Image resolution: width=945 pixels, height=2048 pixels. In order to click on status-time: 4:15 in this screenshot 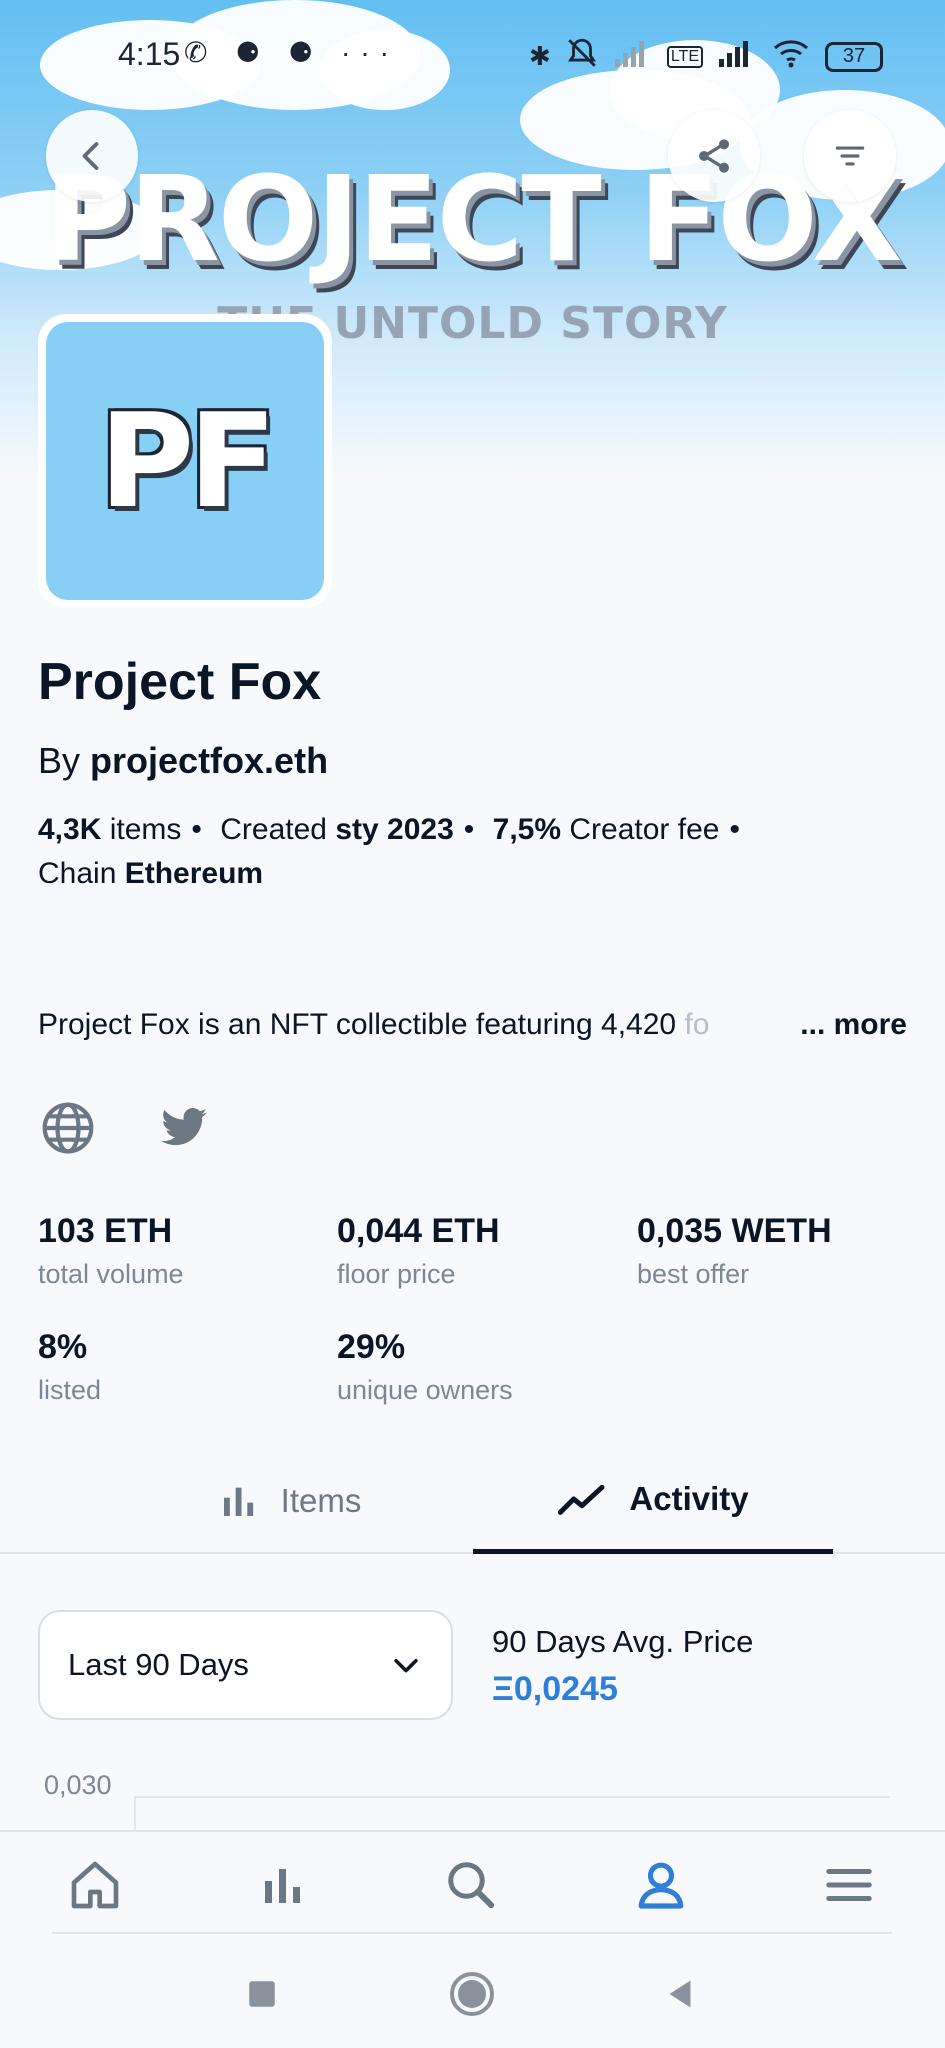, I will do `click(149, 54)`.